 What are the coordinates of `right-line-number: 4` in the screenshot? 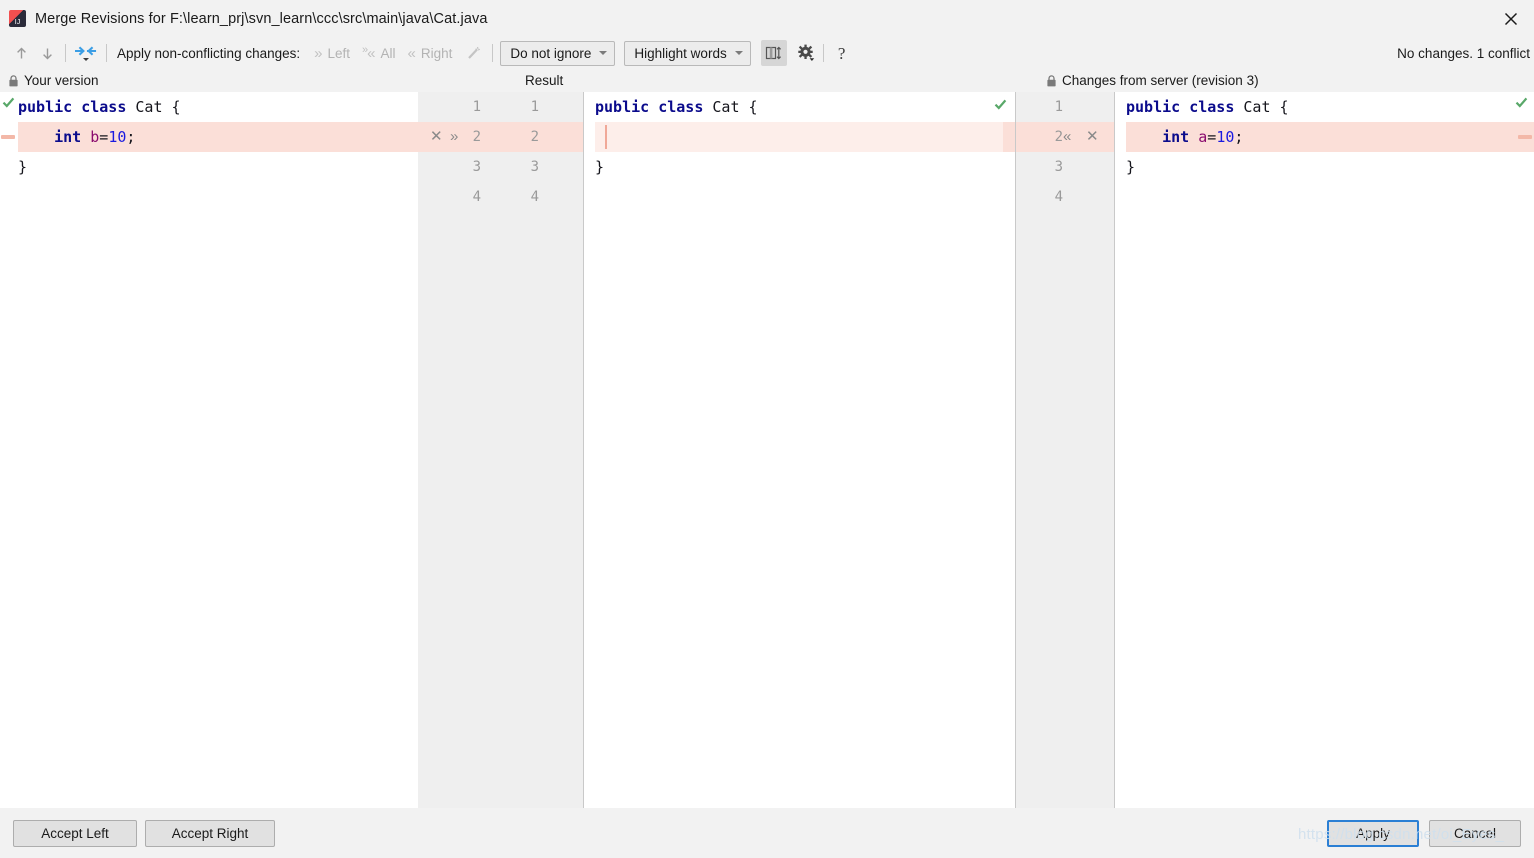 It's located at (1058, 197).